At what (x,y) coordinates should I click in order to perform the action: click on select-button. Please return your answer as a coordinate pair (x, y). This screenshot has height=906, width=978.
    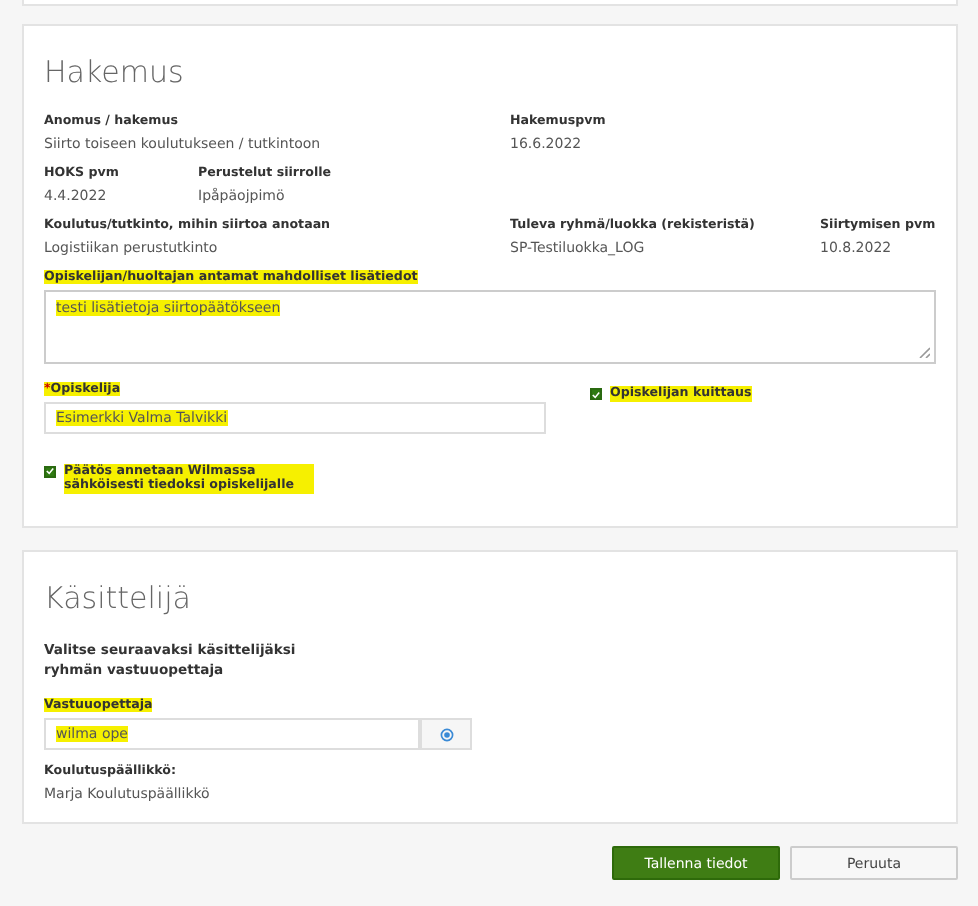
    Looking at the image, I should click on (446, 734).